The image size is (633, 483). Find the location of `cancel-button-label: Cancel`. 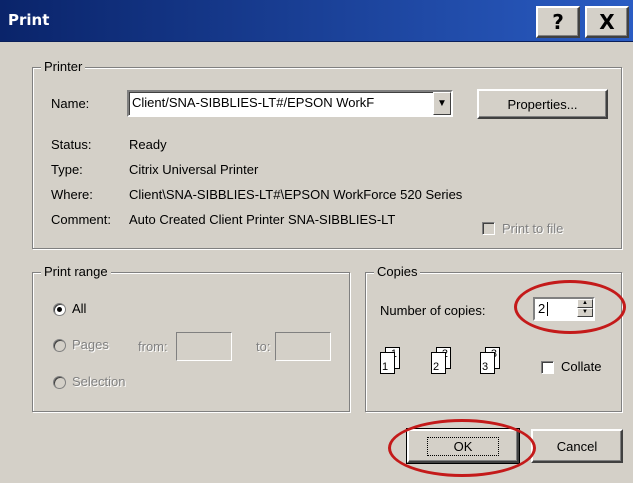

cancel-button-label: Cancel is located at coordinates (577, 446).